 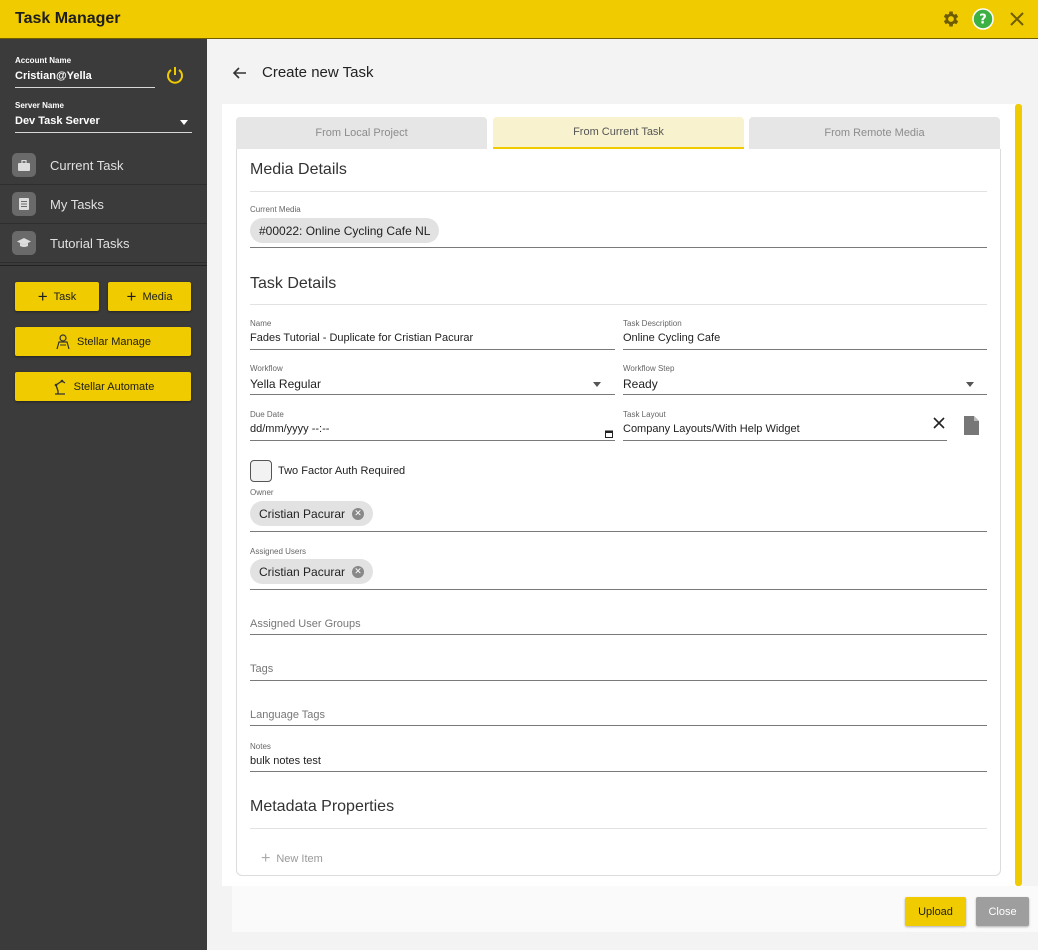 I want to click on notes-label: Notes, so click(x=260, y=746).